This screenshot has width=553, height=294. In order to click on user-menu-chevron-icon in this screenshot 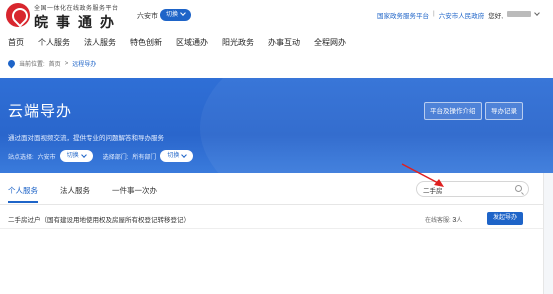, I will do `click(537, 13)`.